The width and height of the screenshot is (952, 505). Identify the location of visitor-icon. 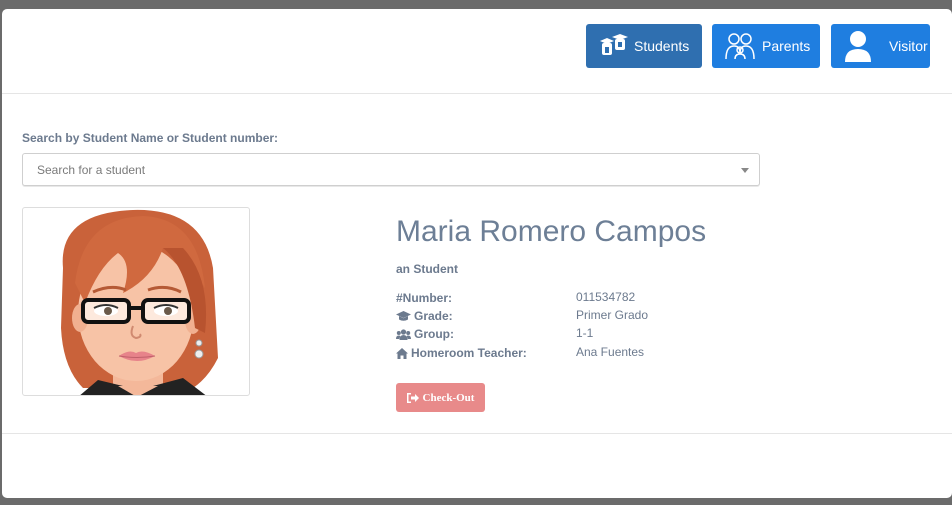
(858, 46).